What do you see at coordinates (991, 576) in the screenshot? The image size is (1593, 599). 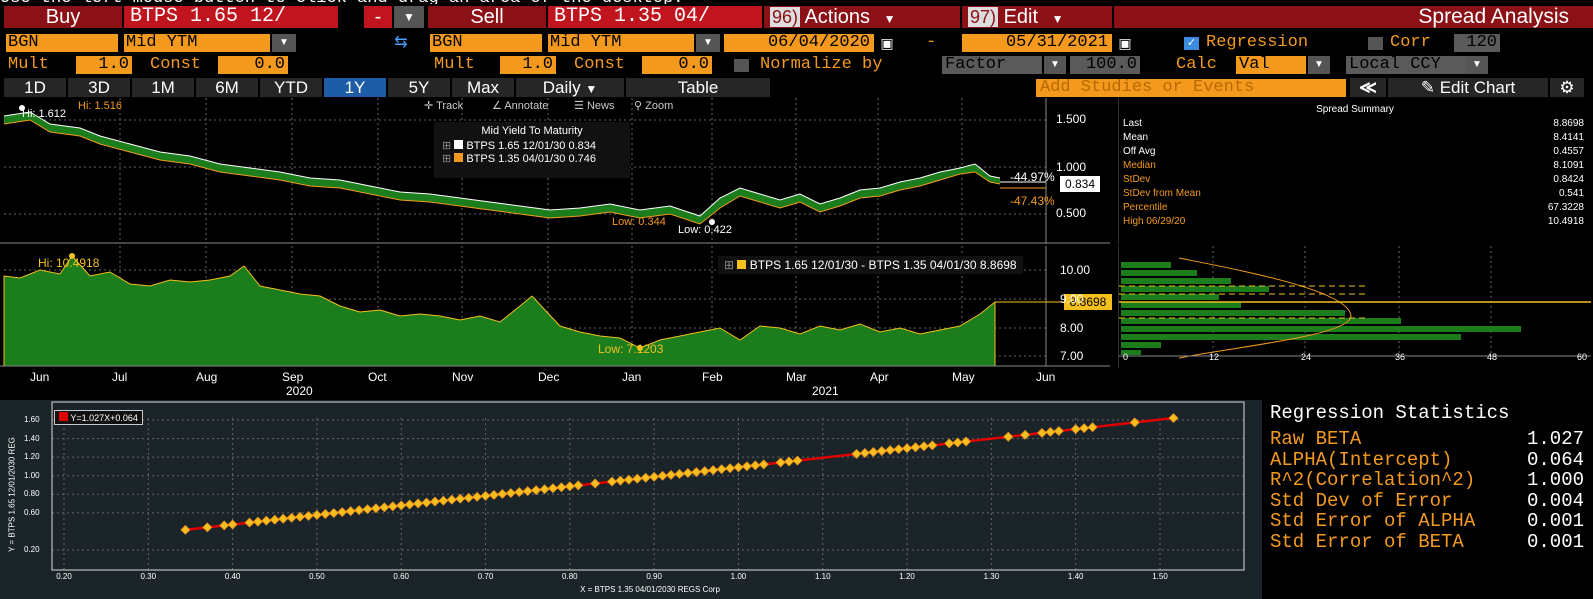 I see `scatter-xtick: 1.30` at bounding box center [991, 576].